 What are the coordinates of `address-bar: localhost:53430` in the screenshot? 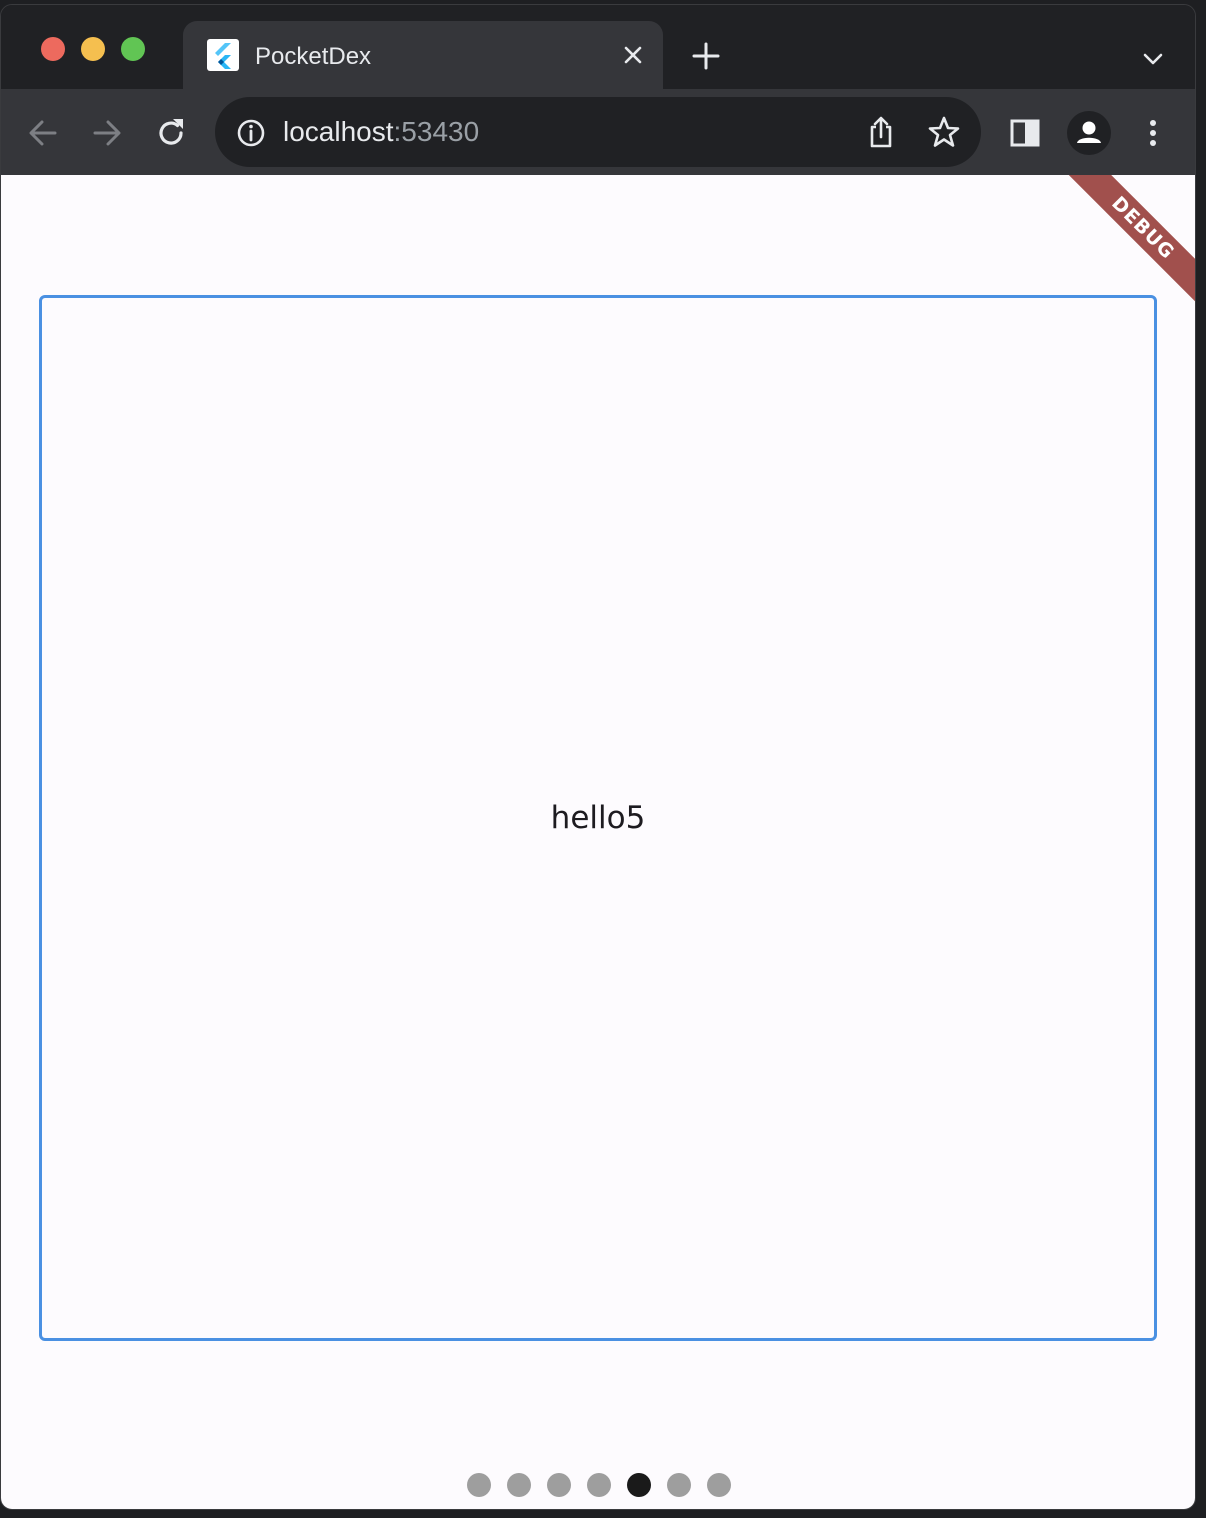 It's located at (598, 132).